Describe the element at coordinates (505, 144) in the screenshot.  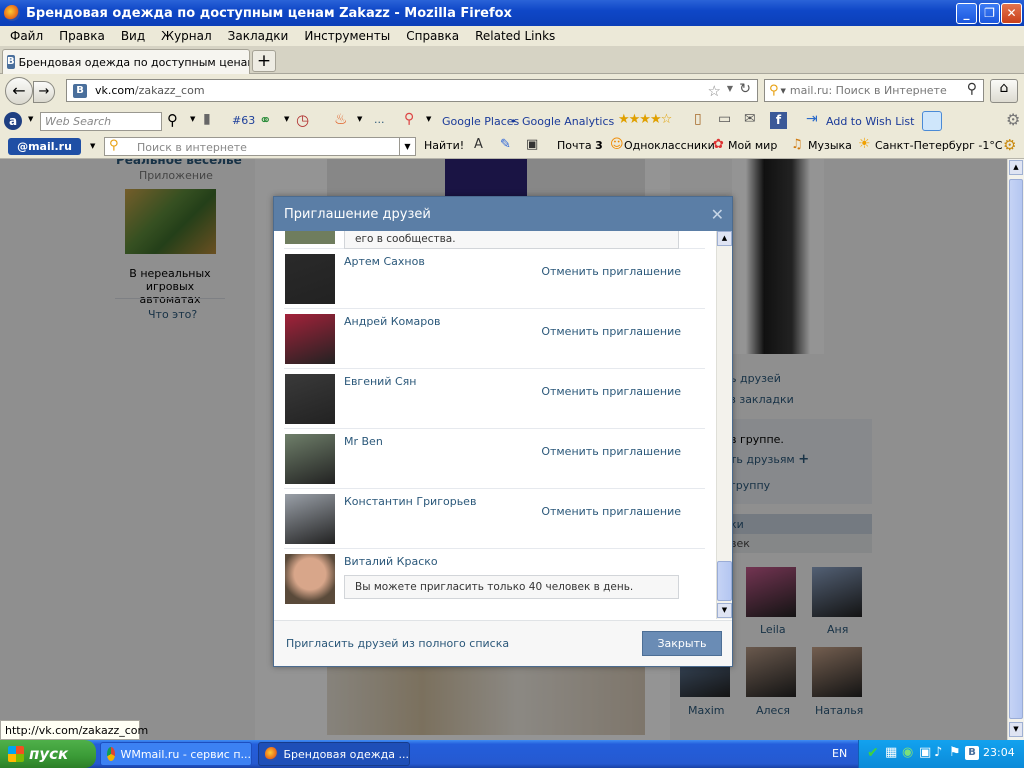
I see `highlighter-icon: ✎` at that location.